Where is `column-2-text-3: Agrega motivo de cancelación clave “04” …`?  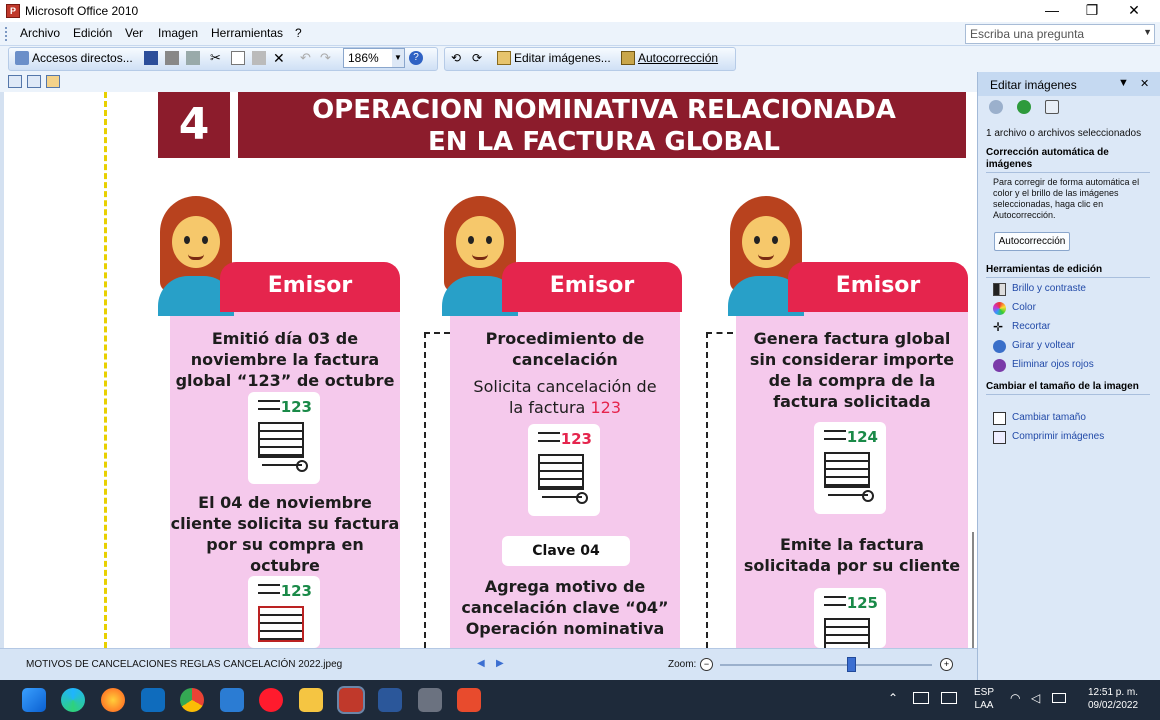 column-2-text-3: Agrega motivo de cancelación clave “04” … is located at coordinates (565, 607).